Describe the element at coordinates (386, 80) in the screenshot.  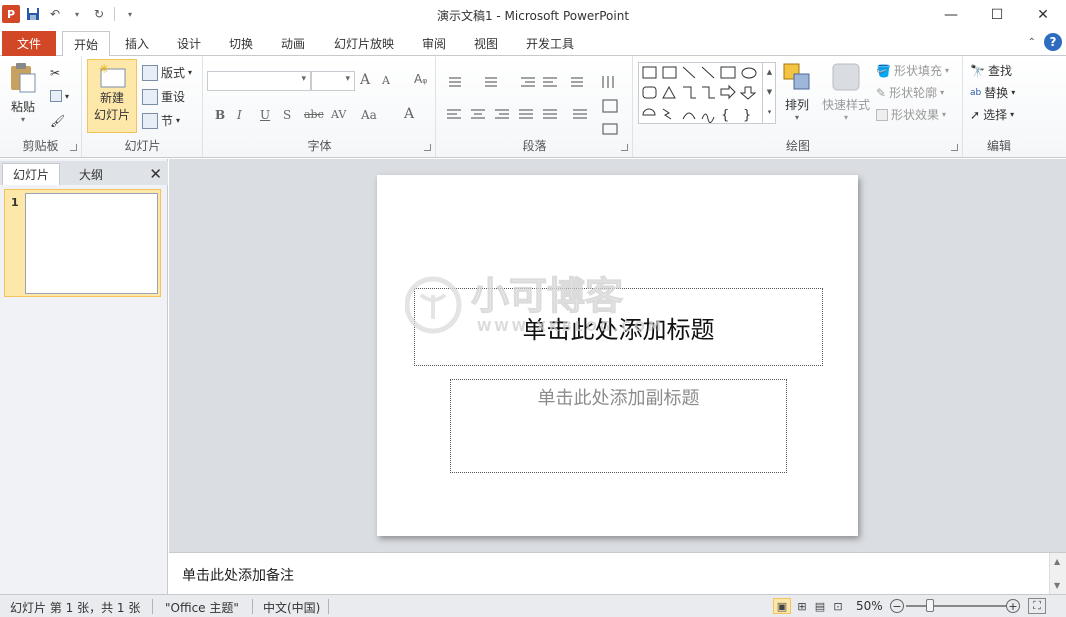
I see `shrink-font-button: A` at that location.